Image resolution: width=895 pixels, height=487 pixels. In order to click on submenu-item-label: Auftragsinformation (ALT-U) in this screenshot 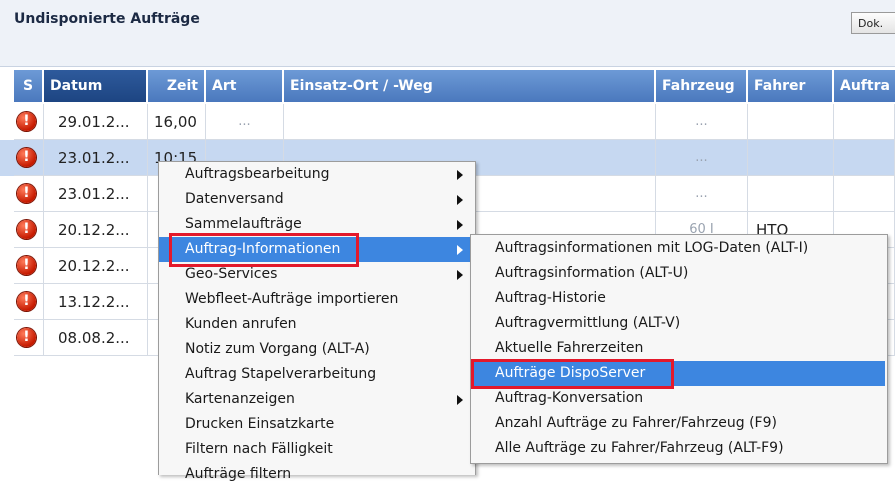, I will do `click(592, 273)`.